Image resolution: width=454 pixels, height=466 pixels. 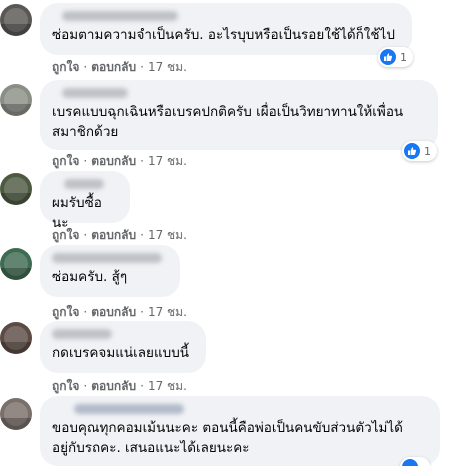 I want to click on comment-text: ซ่อมครับ. สู้ๆ, so click(x=90, y=277).